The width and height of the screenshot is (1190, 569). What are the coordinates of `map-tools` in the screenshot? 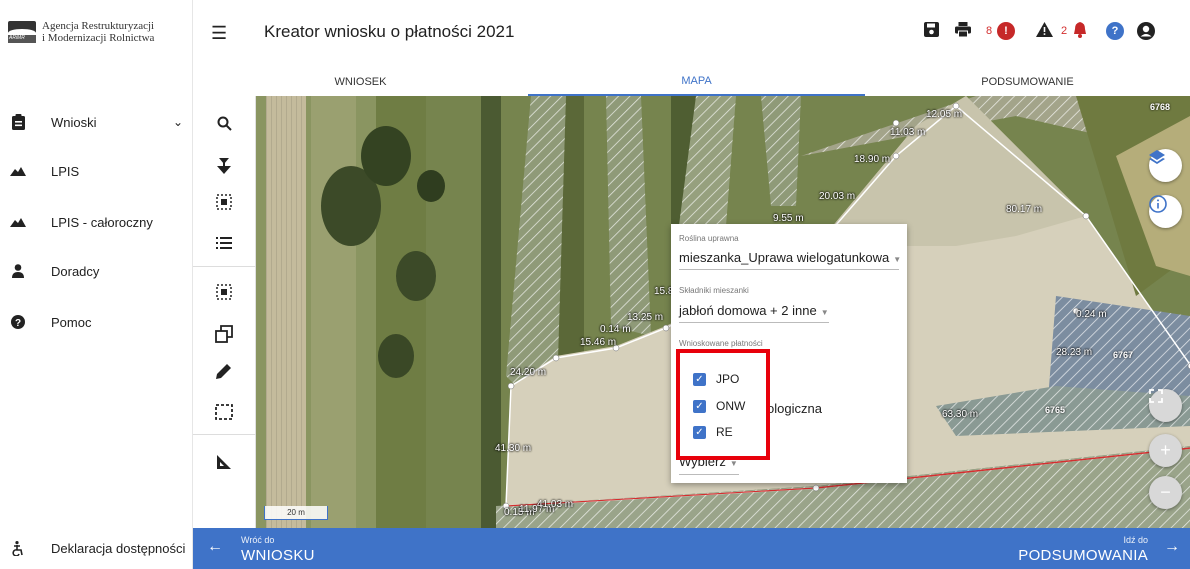 It's located at (224, 312).